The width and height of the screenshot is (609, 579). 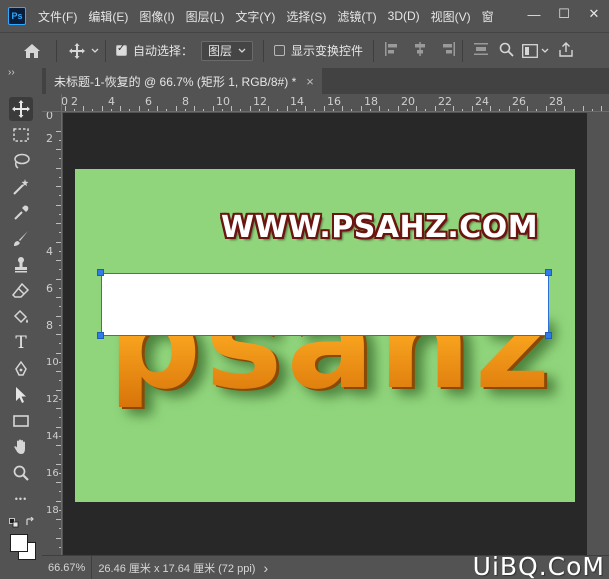 What do you see at coordinates (548, 335) in the screenshot?
I see `transform-handle-bottom-right` at bounding box center [548, 335].